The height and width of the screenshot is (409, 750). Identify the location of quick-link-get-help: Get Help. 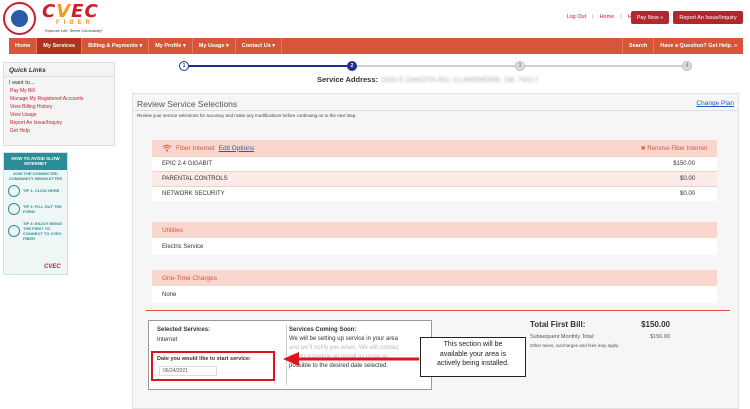
(59, 131).